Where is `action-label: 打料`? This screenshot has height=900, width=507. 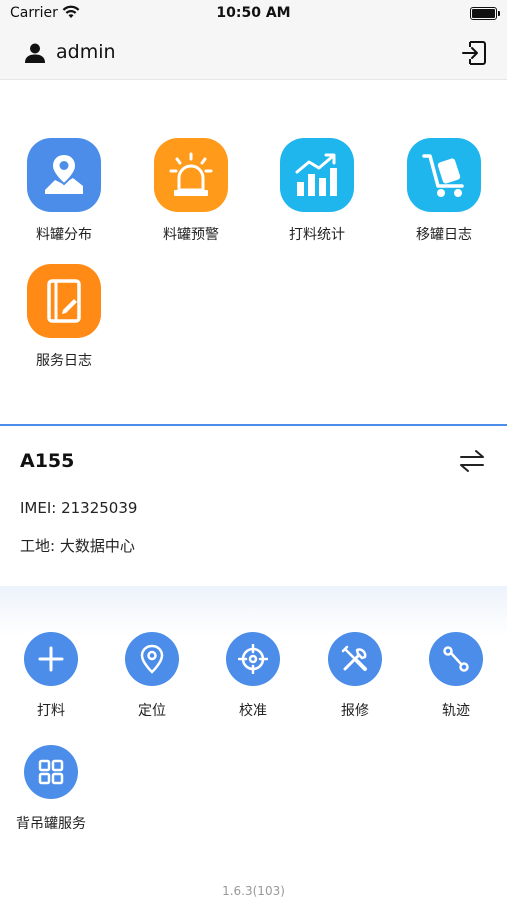
action-label: 打料 is located at coordinates (51, 711).